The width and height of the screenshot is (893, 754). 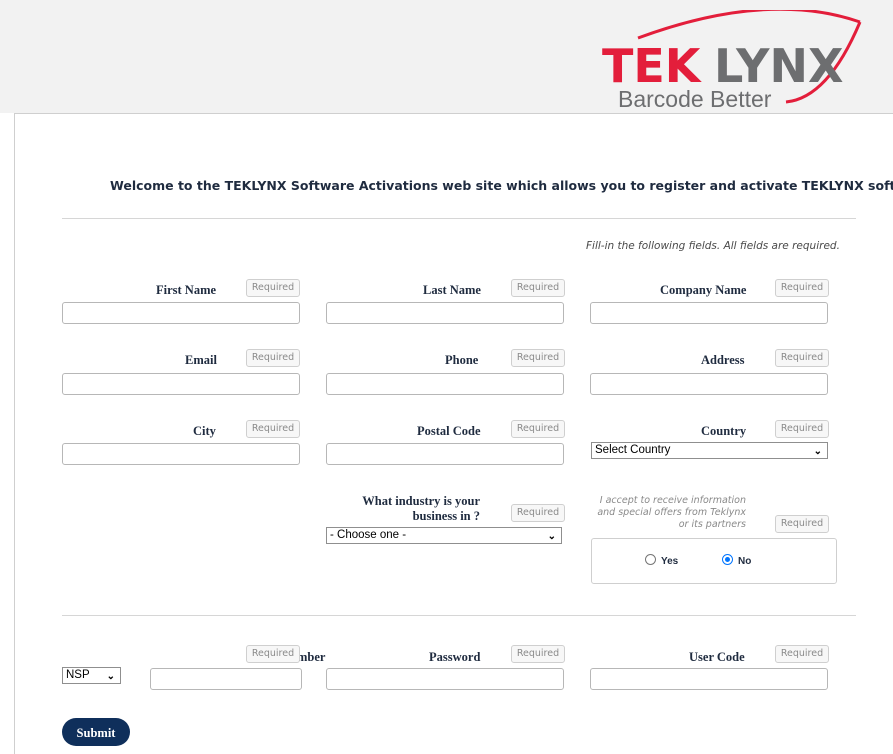 I want to click on consent-line1: I accept to receive information, so click(x=672, y=500).